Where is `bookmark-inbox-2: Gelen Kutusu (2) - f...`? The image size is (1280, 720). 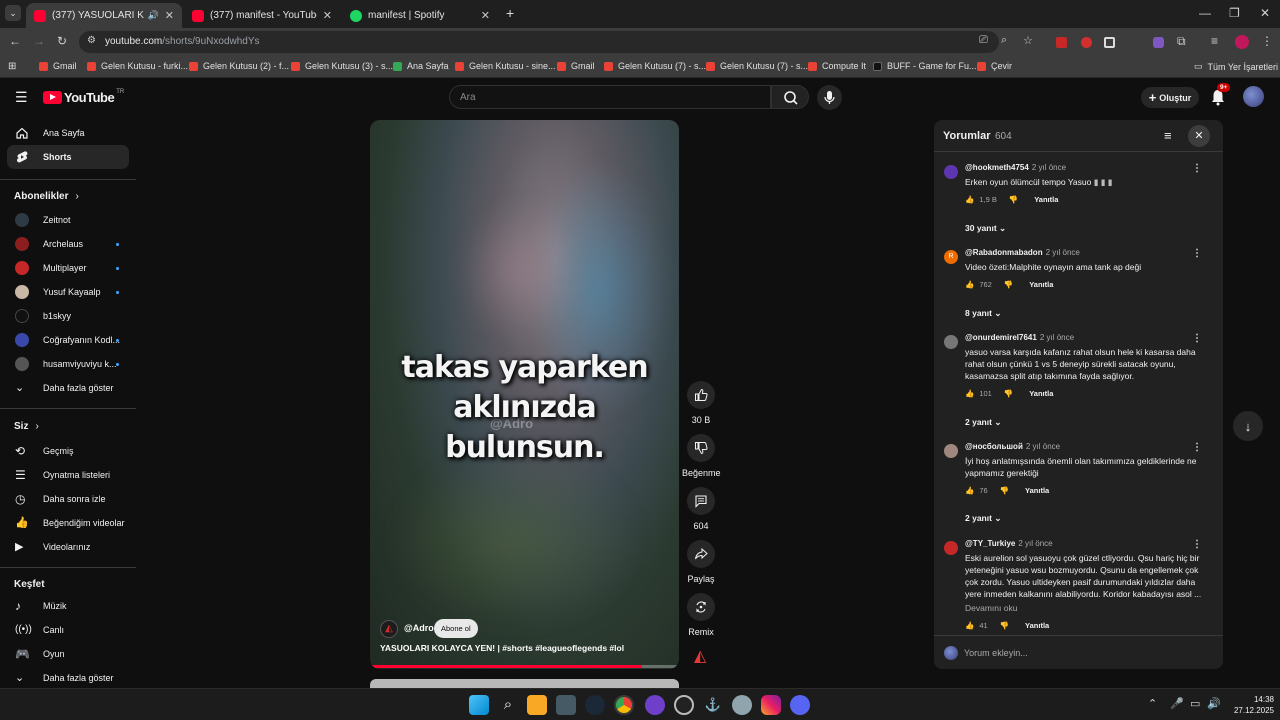
bookmark-inbox-2: Gelen Kutusu (2) - f... is located at coordinates (239, 66).